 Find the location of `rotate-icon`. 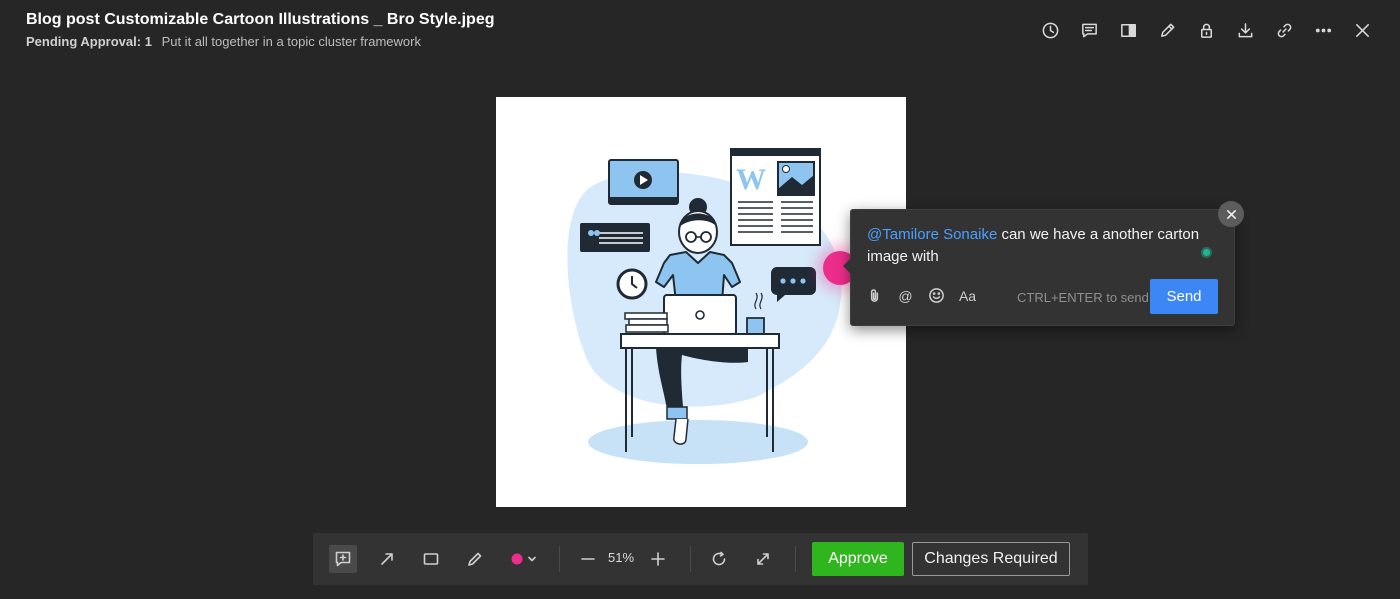

rotate-icon is located at coordinates (719, 558).